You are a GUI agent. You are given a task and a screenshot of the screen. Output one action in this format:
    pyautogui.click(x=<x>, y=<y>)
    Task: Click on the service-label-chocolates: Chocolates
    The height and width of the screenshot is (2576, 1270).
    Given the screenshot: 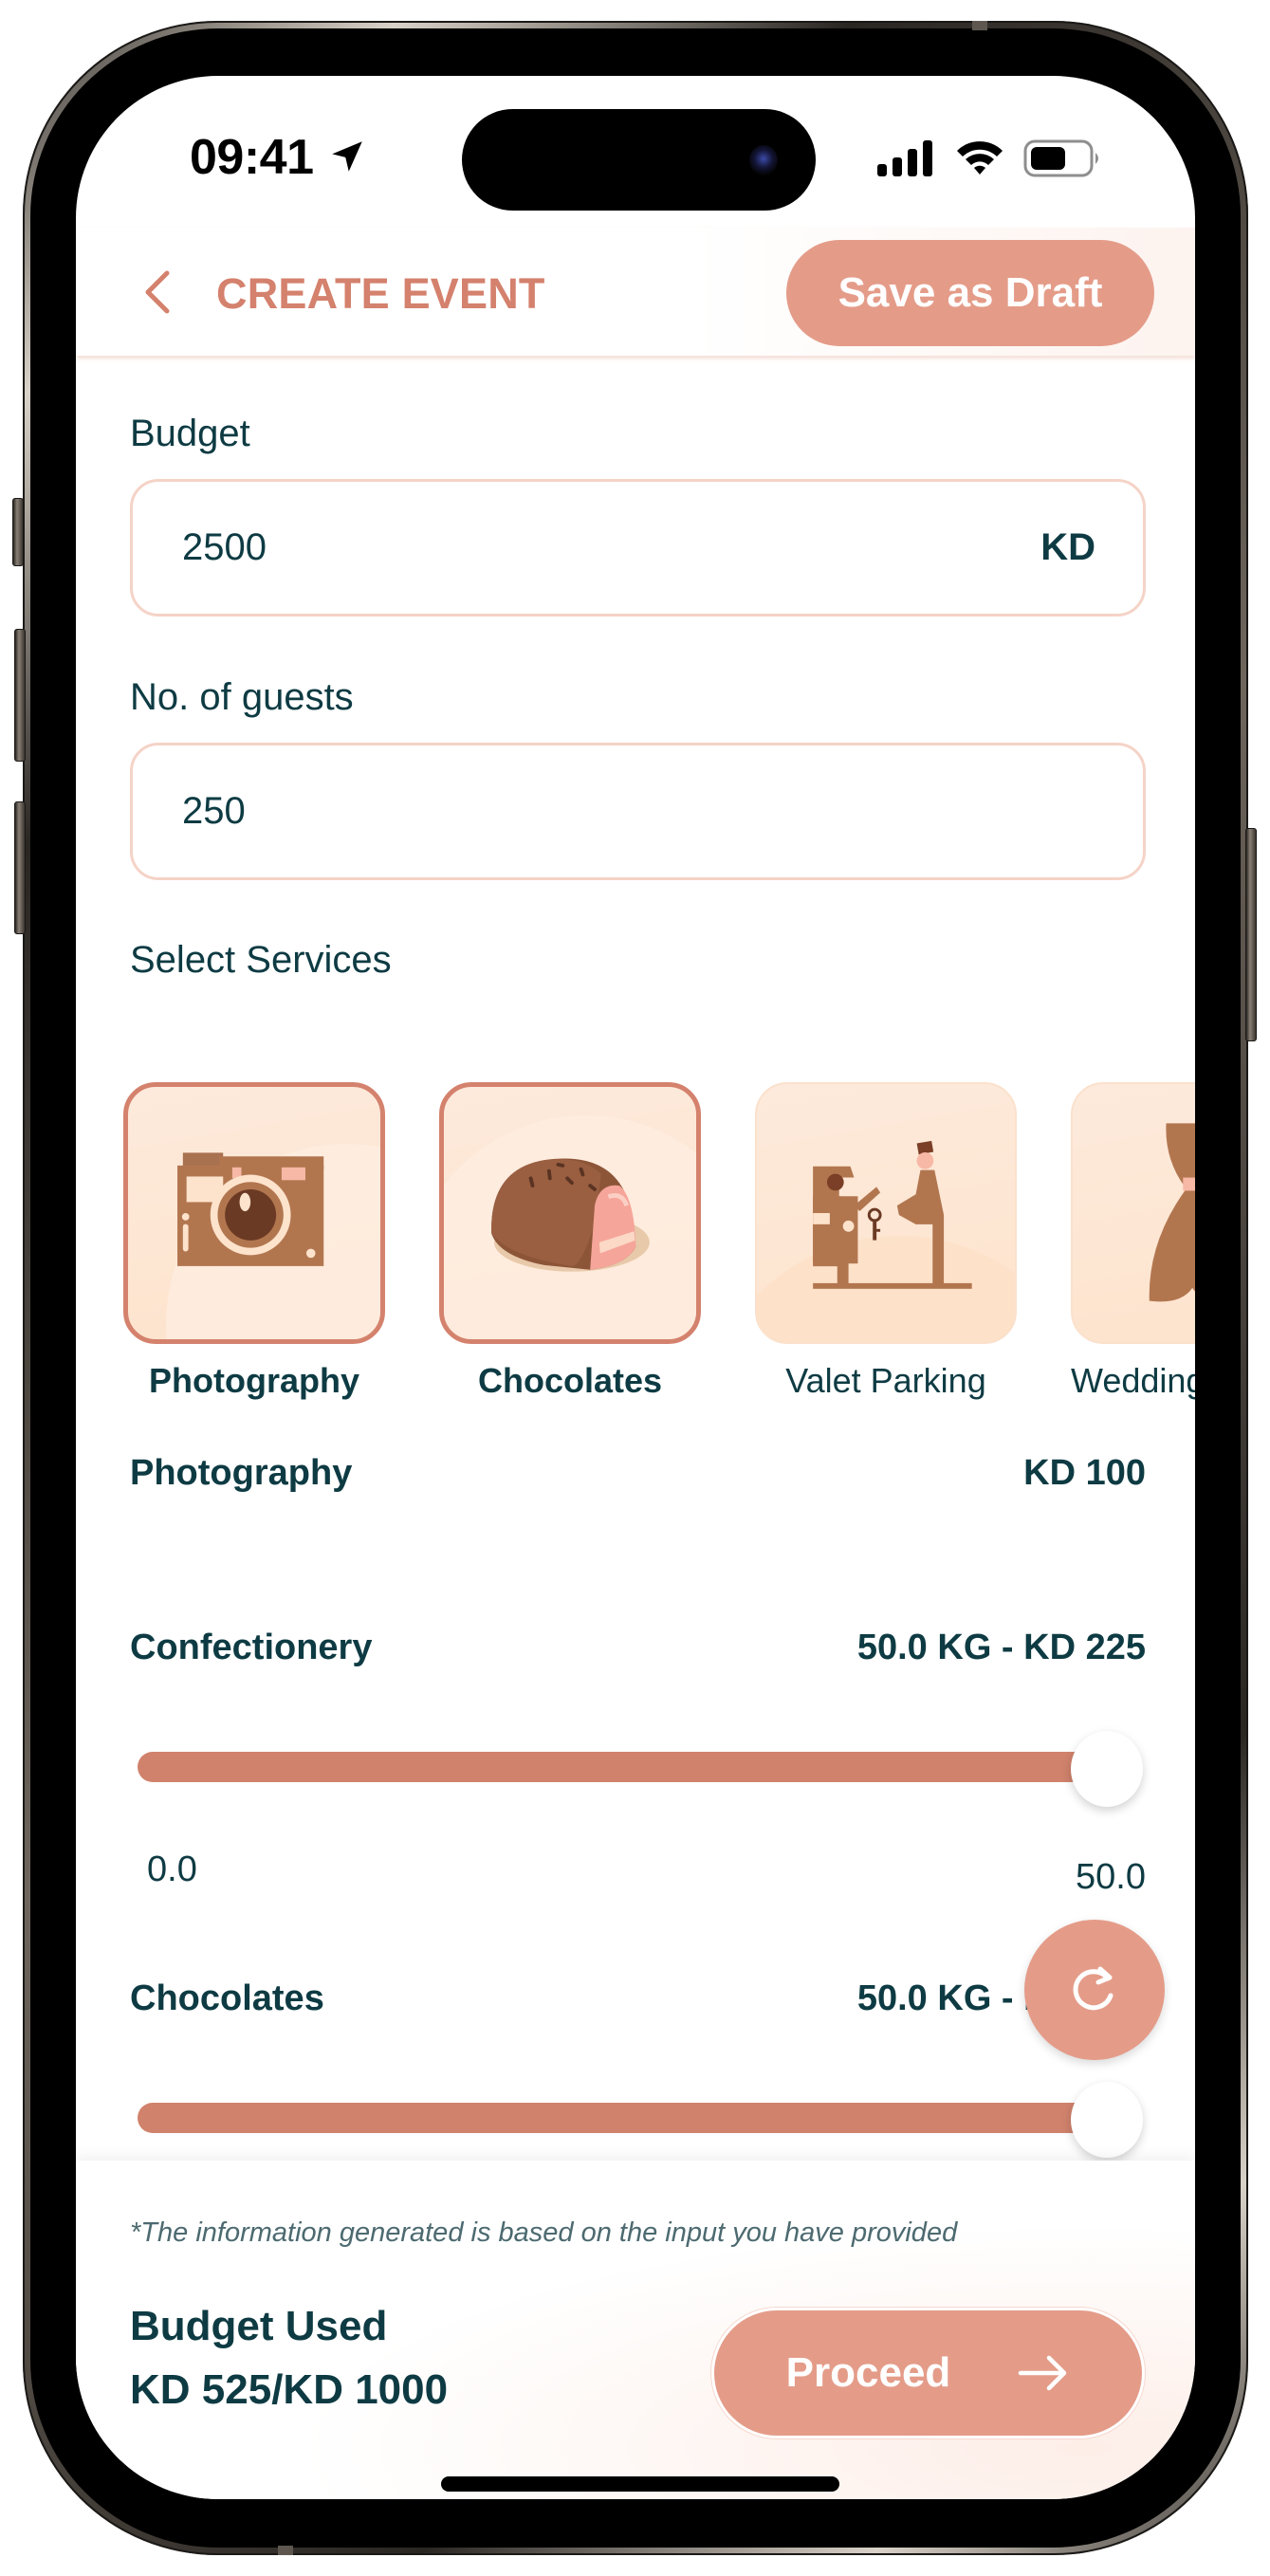 What is the action you would take?
    pyautogui.click(x=570, y=1380)
    